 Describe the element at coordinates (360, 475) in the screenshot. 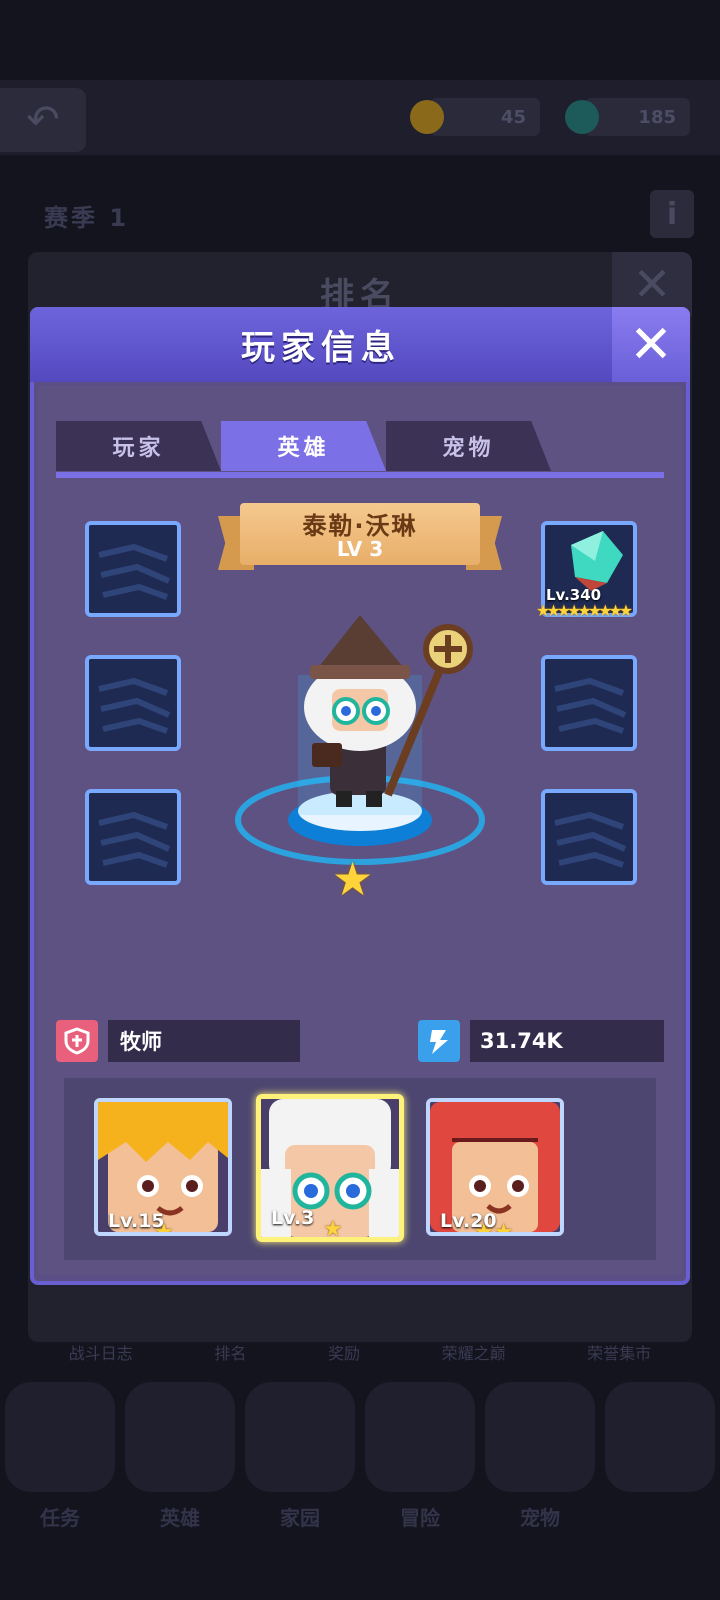

I see `tab-underline` at that location.